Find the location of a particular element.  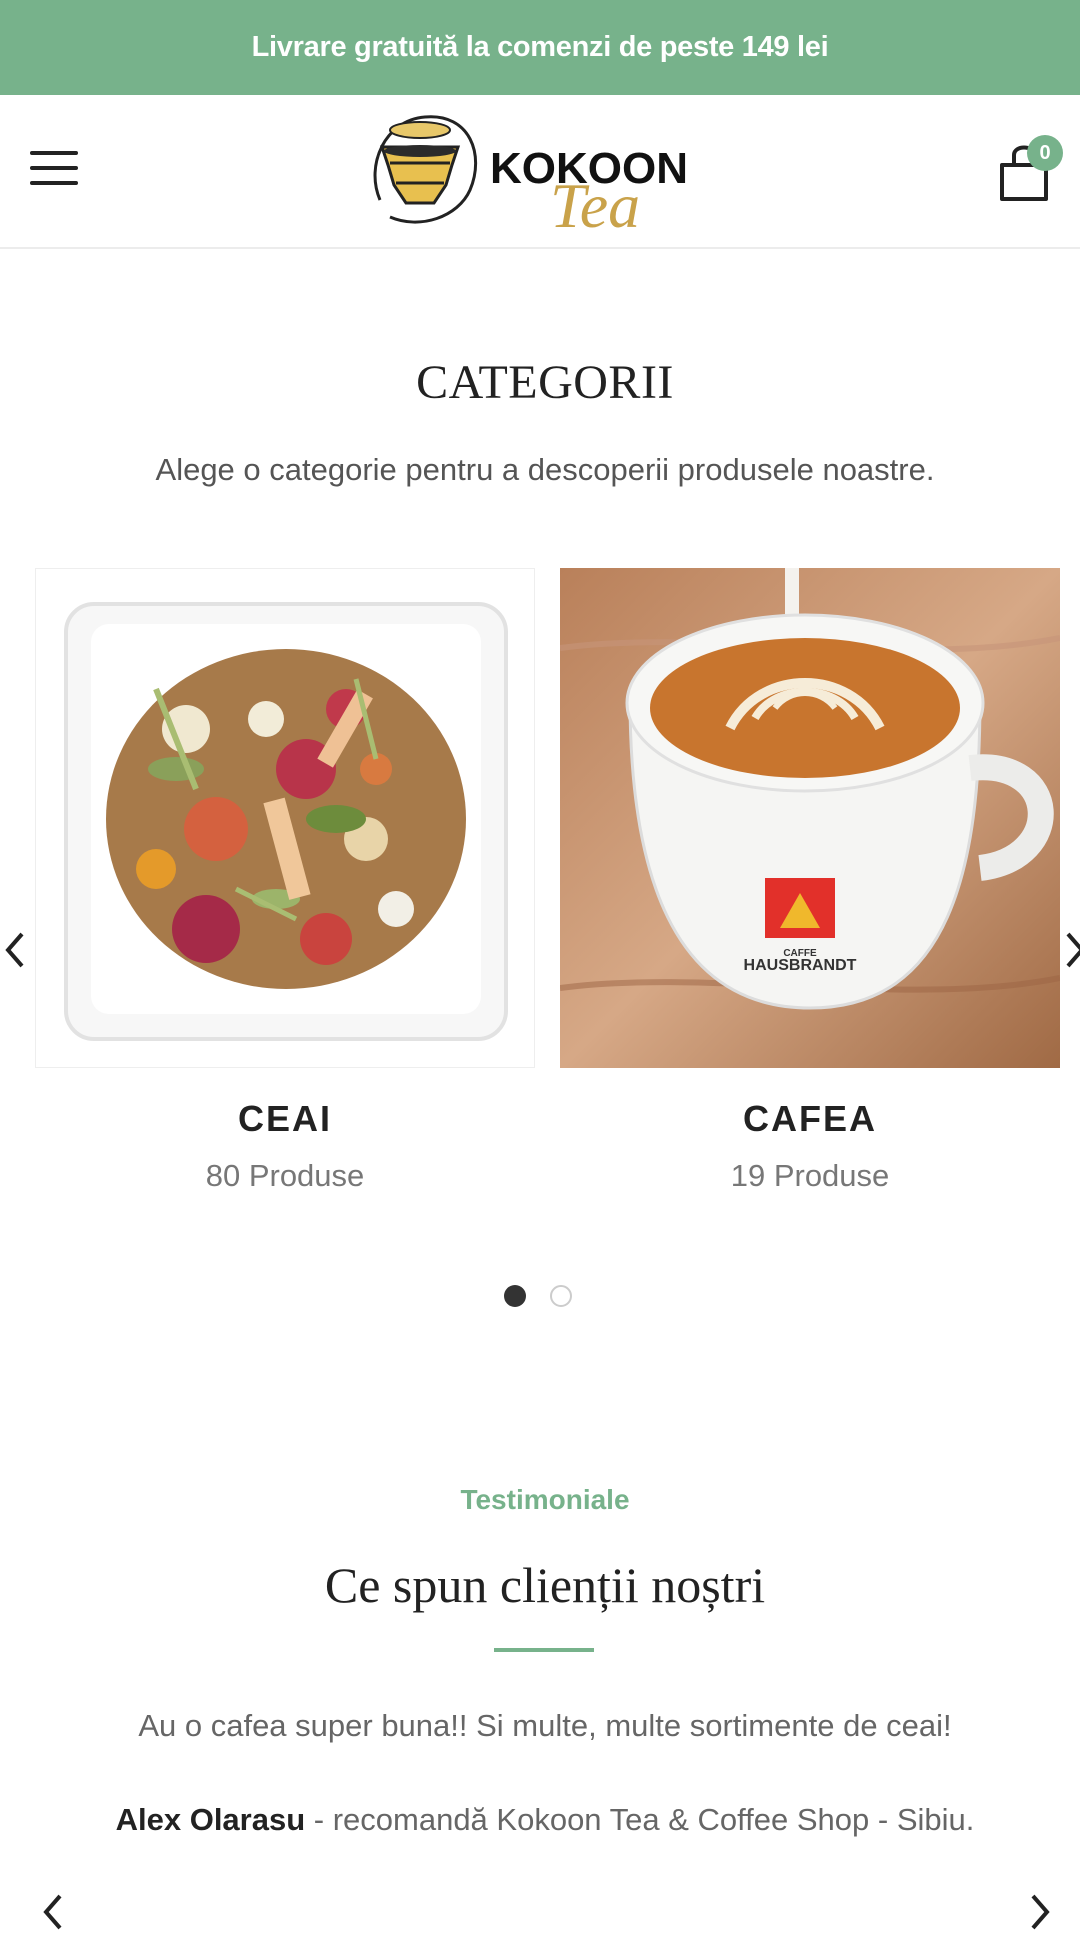

cart-count-badge: 0 is located at coordinates (1045, 153).